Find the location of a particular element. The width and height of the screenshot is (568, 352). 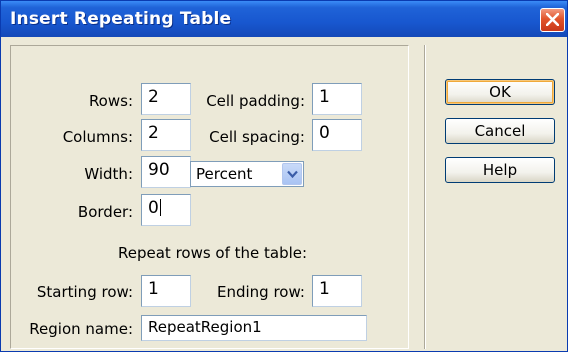

close-button is located at coordinates (552, 20).